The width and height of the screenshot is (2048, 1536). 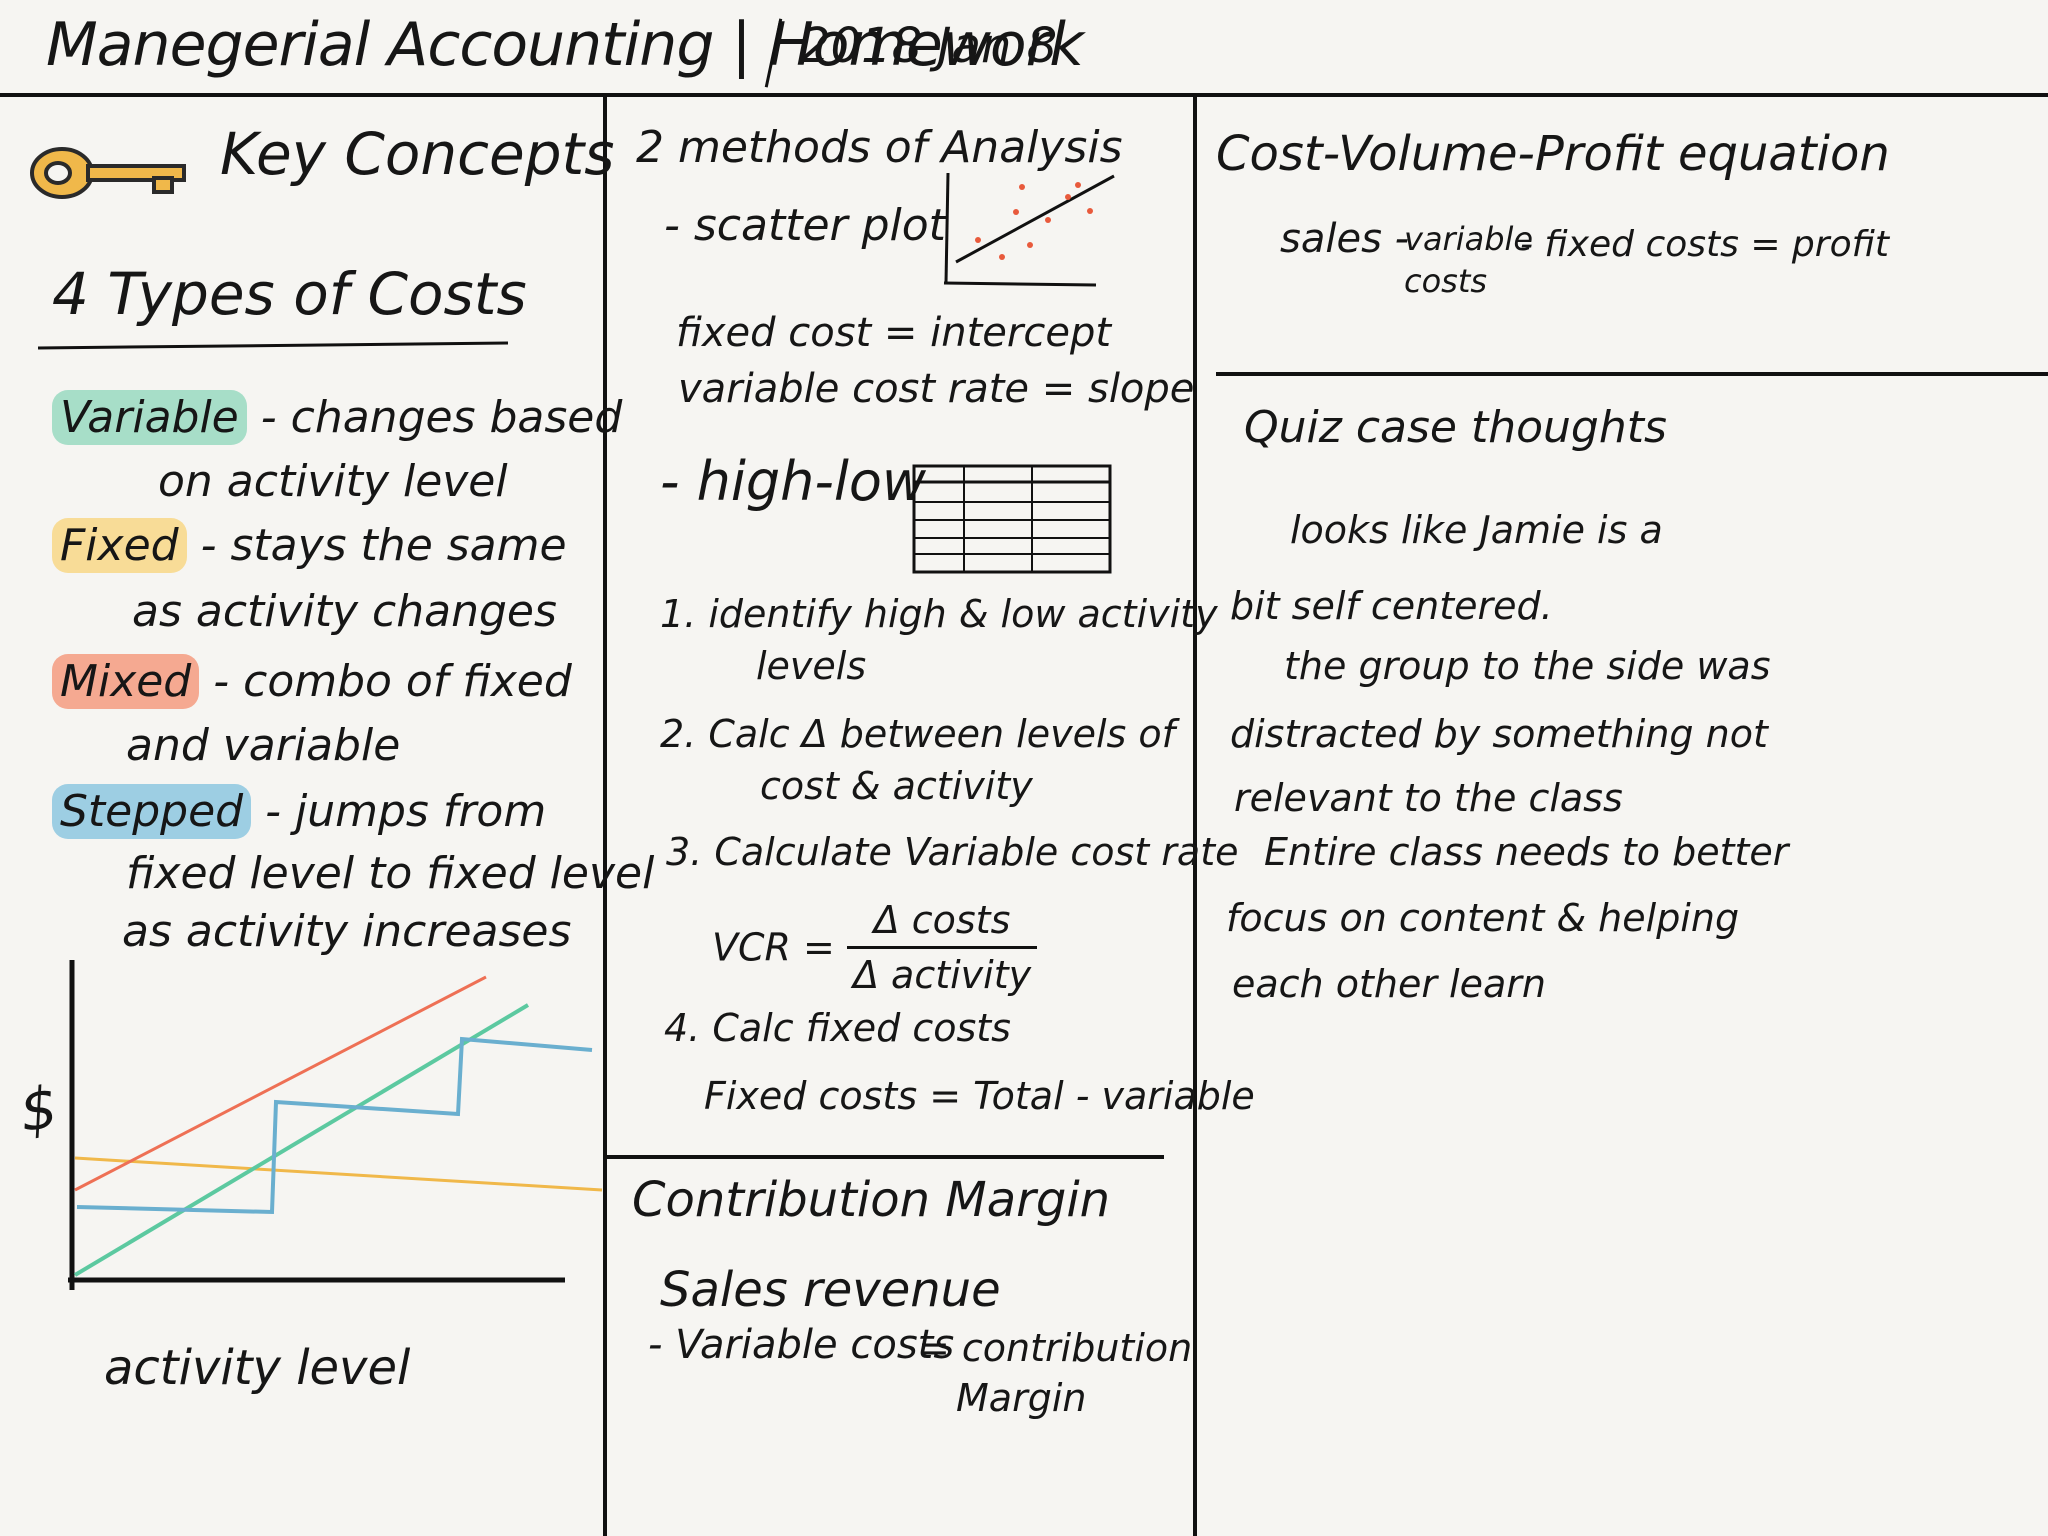 What do you see at coordinates (390, 873) in the screenshot?
I see `stepped-desc-2: fixed level to fixed level` at bounding box center [390, 873].